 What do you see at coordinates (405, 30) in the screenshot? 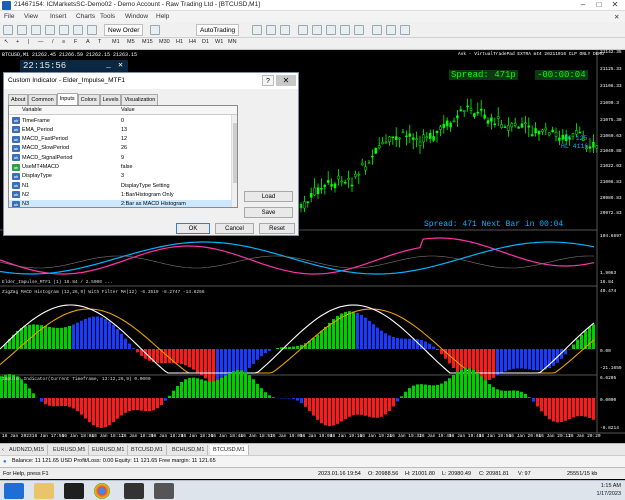
I see `templates-icon` at bounding box center [405, 30].